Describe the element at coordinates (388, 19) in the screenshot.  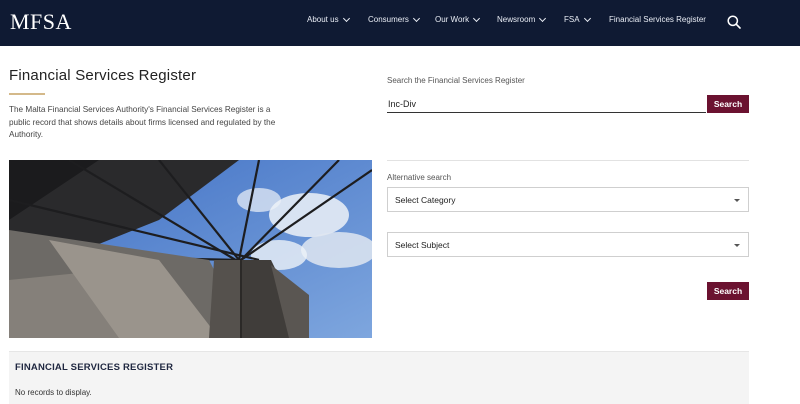
I see `nav-consumers-label: Consumers` at that location.